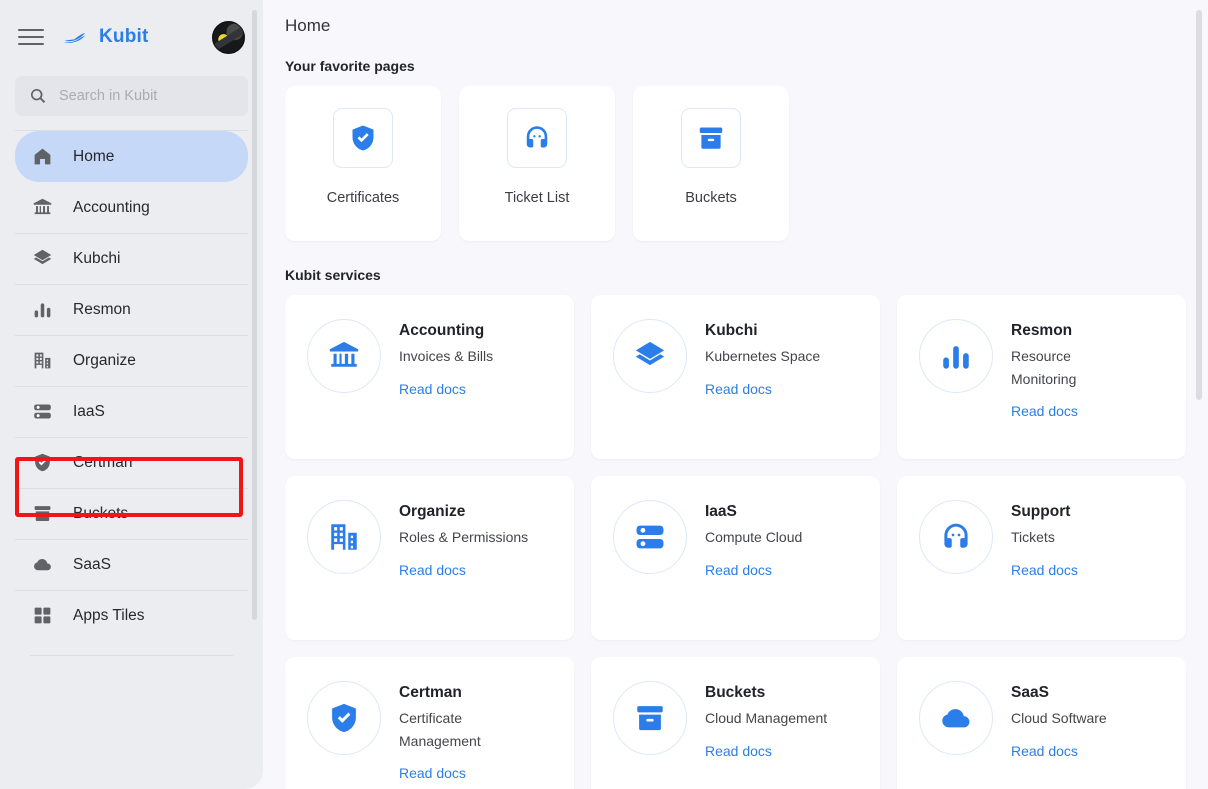 The image size is (1208, 789). What do you see at coordinates (131, 615) in the screenshot?
I see `sidebar-item-apps-tiles: Apps Tiles` at bounding box center [131, 615].